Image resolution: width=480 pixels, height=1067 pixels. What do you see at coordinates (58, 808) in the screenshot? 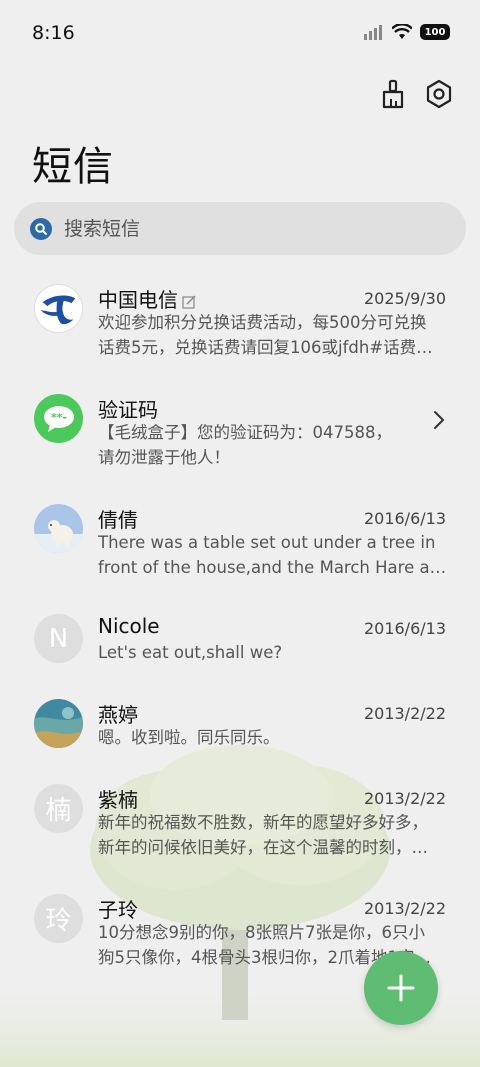
I see `avatar: 楠` at bounding box center [58, 808].